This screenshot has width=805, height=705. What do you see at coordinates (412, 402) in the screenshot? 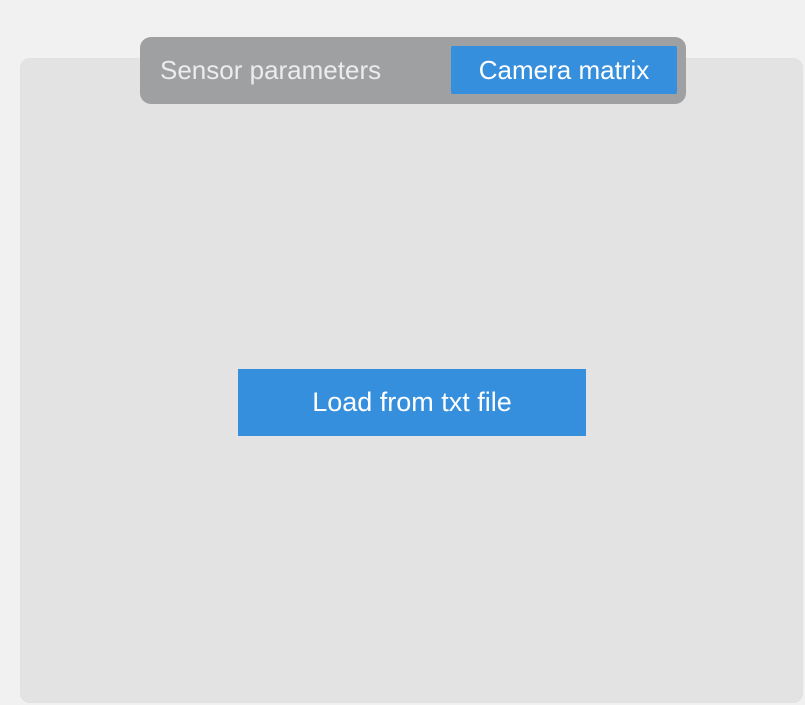
I see `load-from-txt-file-button: Load from txt file` at bounding box center [412, 402].